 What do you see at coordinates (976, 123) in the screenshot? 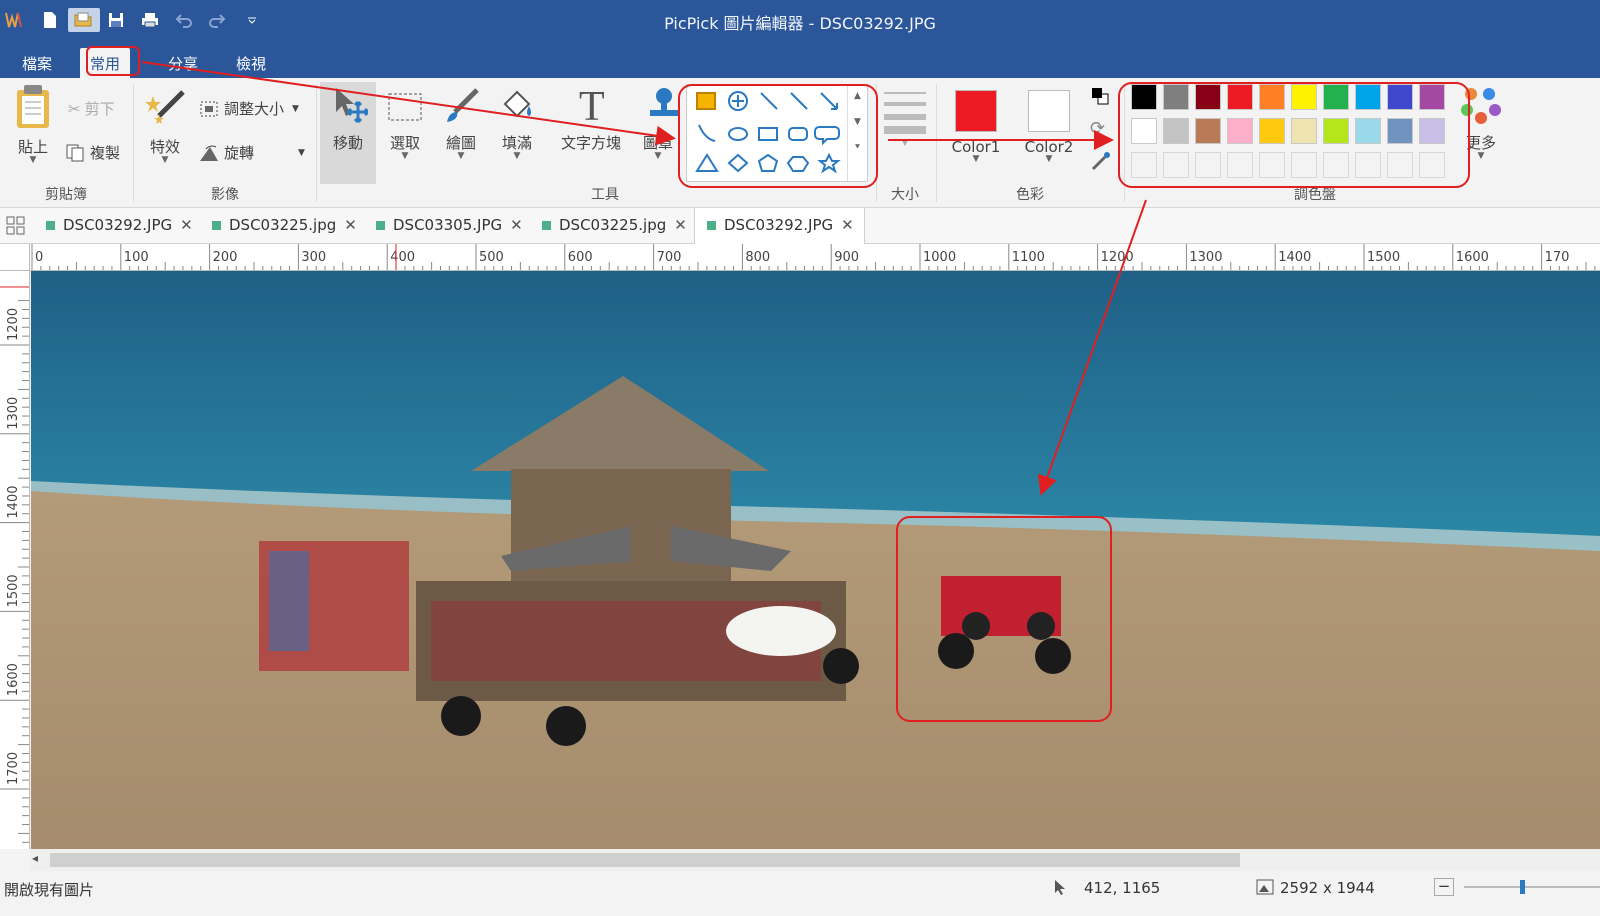
I see `color1-button: Color1 ▼` at bounding box center [976, 123].